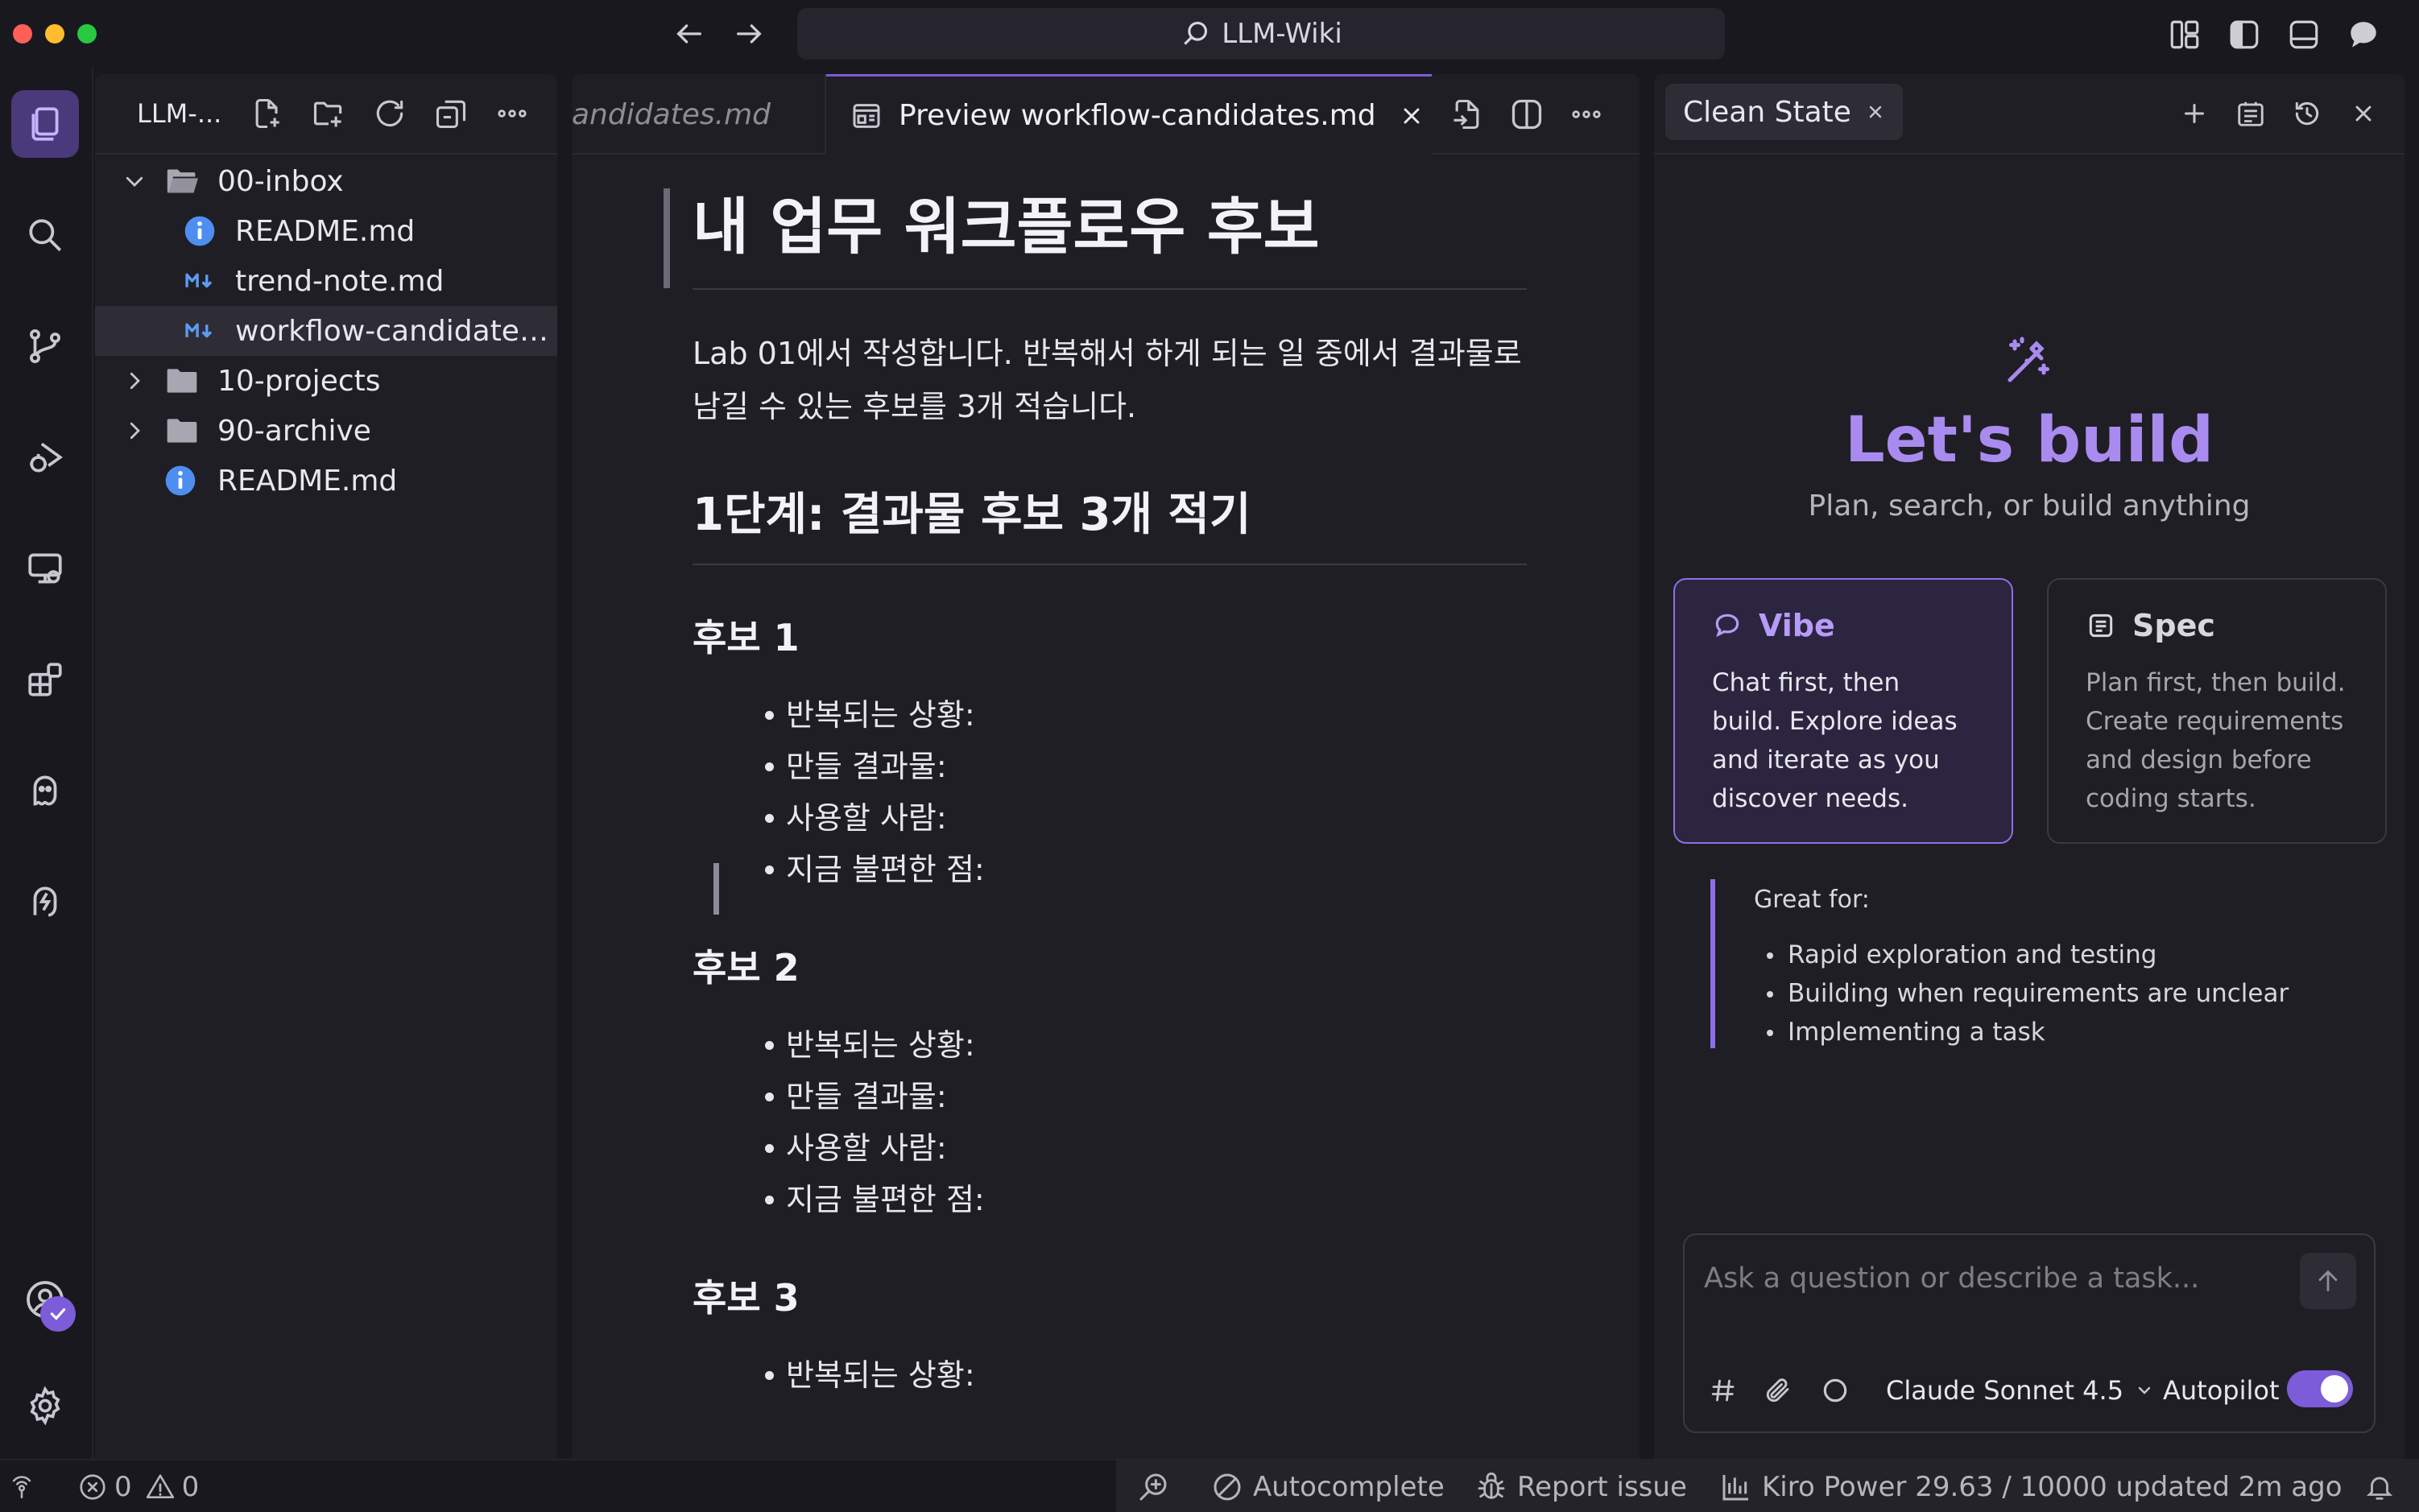 This screenshot has height=1512, width=2419. I want to click on model-selector: Claude Sonnet 4.5, so click(2020, 1390).